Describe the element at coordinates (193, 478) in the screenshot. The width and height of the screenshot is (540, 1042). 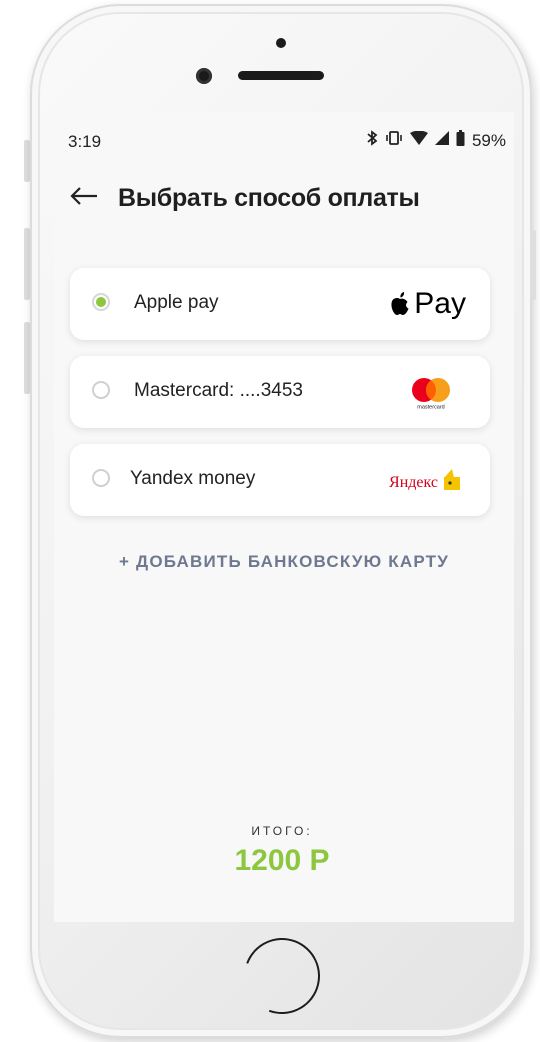
I see `payment-option-label: Yandex money` at that location.